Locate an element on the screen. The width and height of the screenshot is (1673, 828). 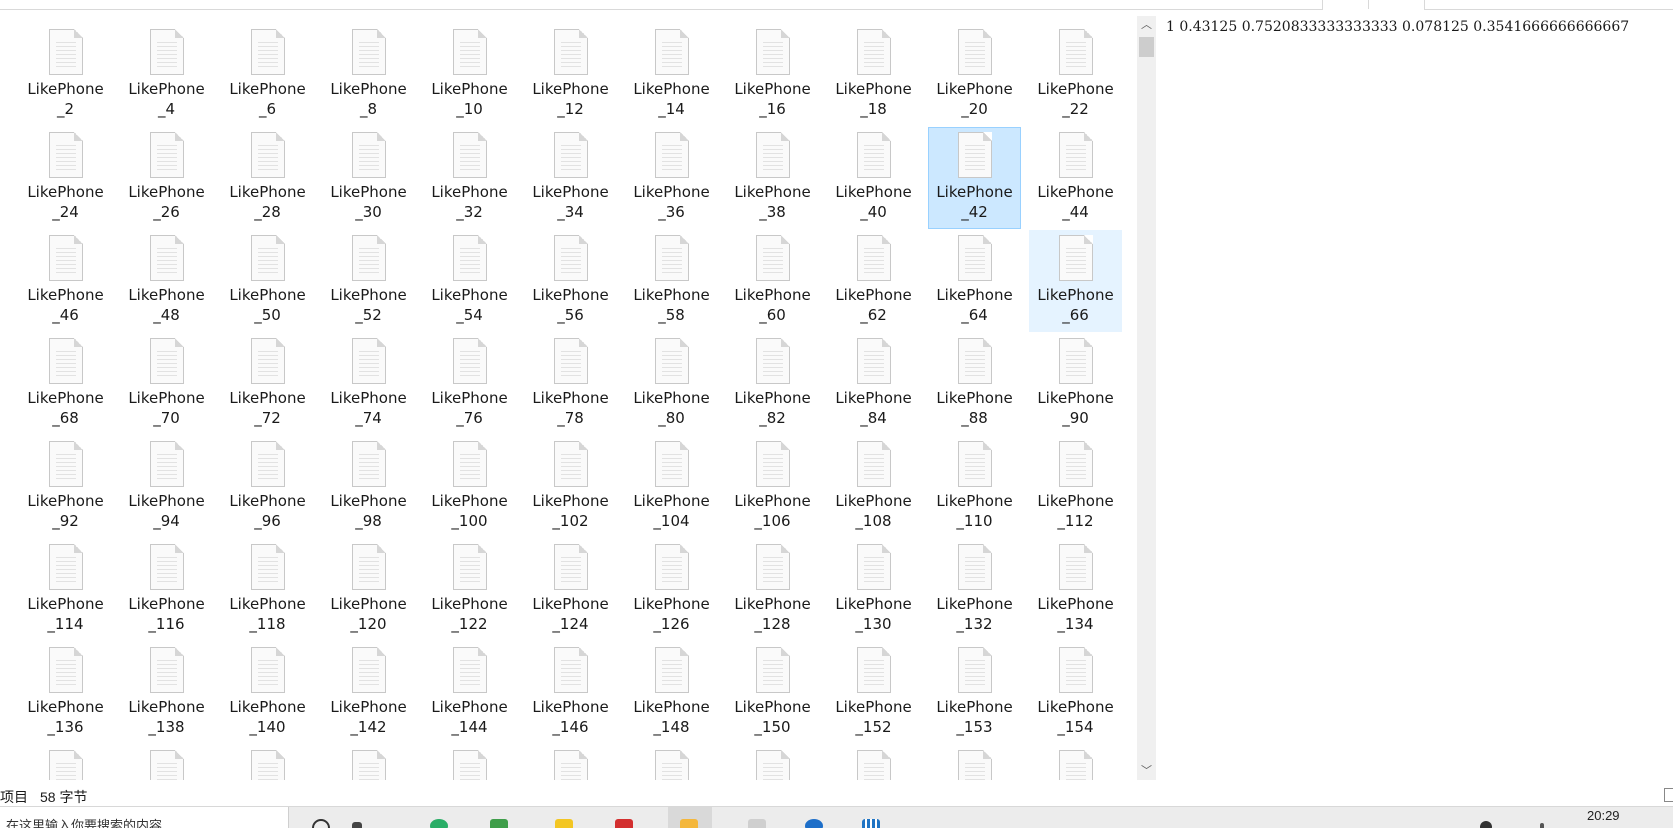
file-item: LikePhone _104 is located at coordinates (671, 487).